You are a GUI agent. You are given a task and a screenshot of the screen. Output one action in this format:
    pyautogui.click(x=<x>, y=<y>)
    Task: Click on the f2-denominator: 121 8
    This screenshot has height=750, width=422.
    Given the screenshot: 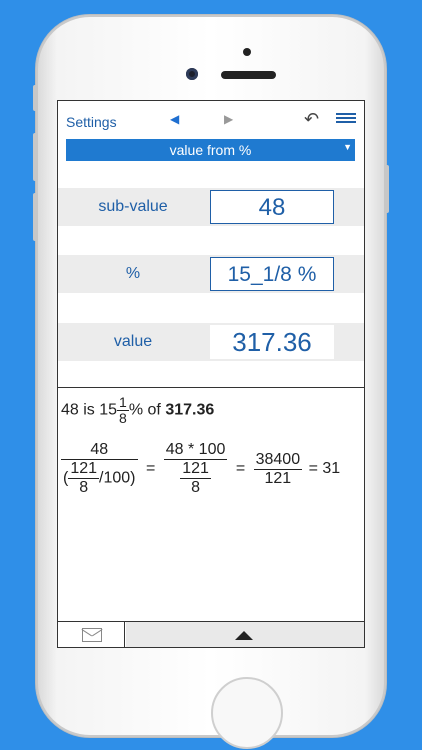 What is the action you would take?
    pyautogui.click(x=196, y=478)
    